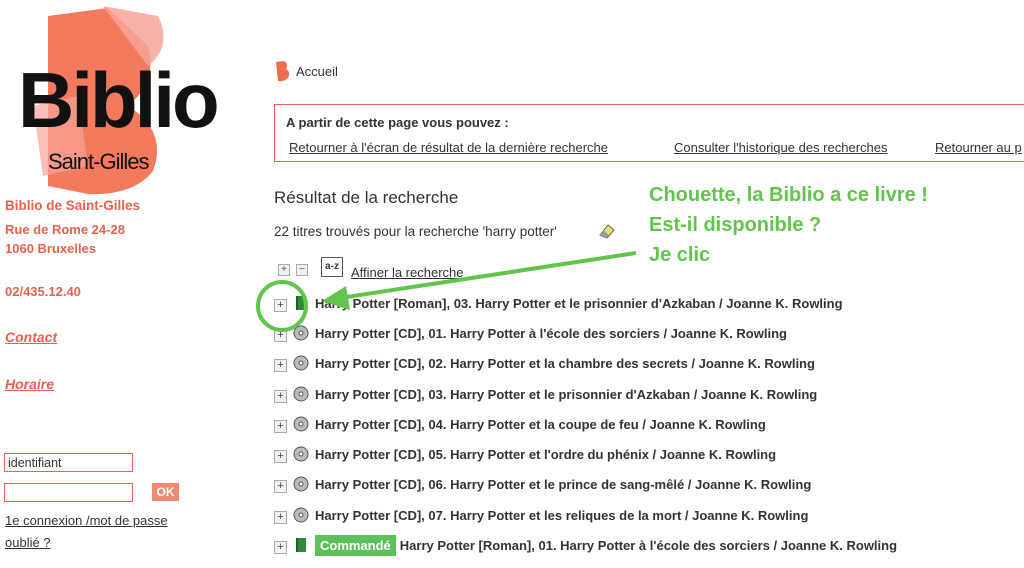 Image resolution: width=1024 pixels, height=568 pixels. Describe the element at coordinates (29, 384) in the screenshot. I see `hours-link: Horaire` at that location.